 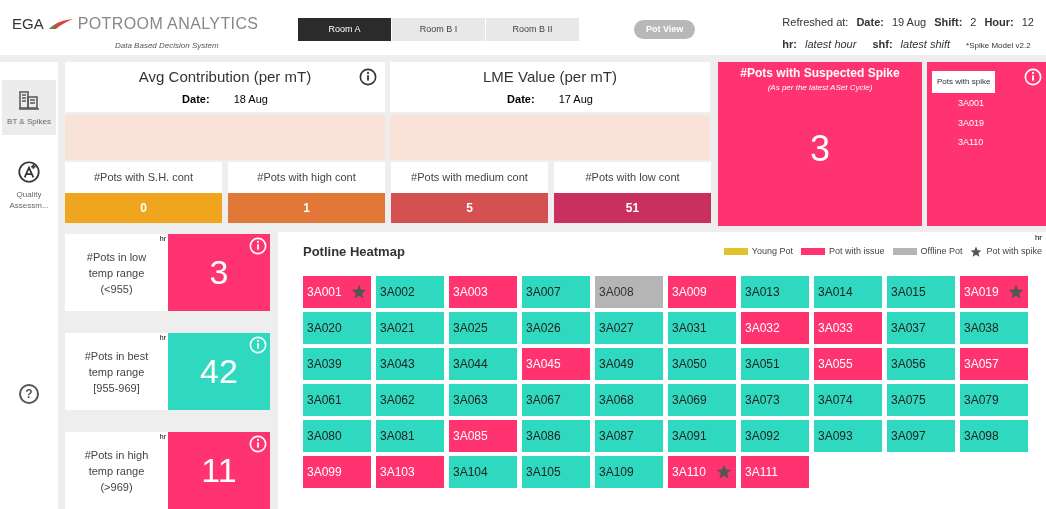 I want to click on spike-pot: 3A110, so click(x=971, y=142).